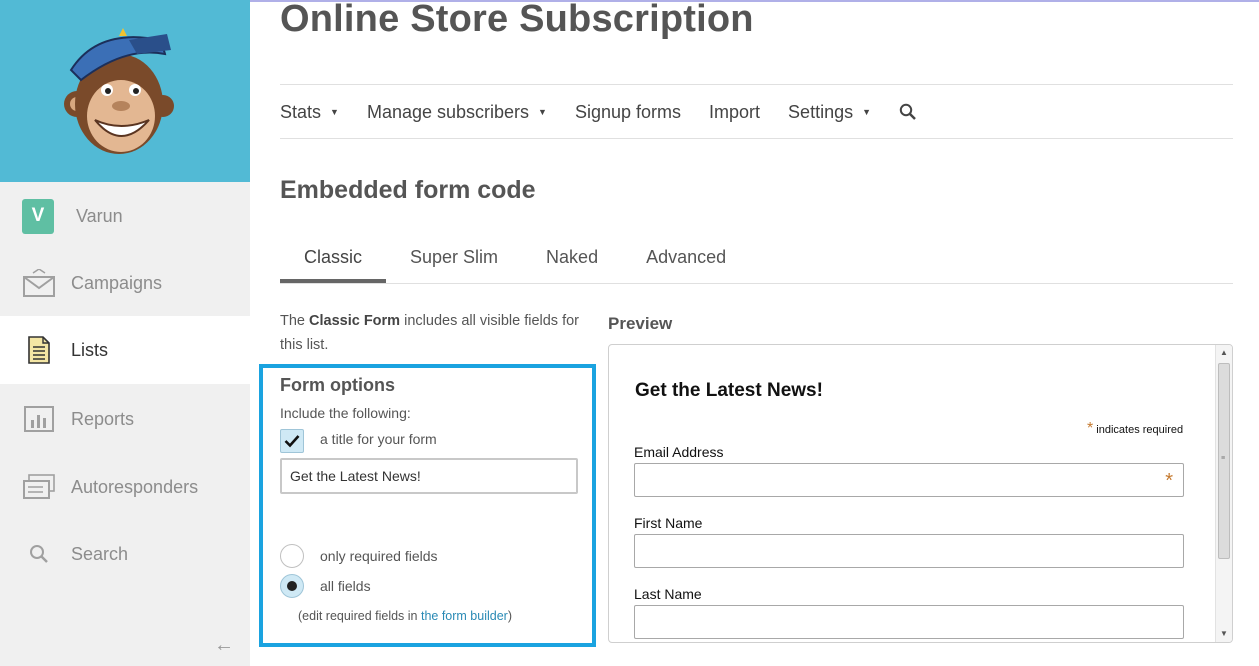  What do you see at coordinates (292, 556) in the screenshot?
I see `radio-required-fields` at bounding box center [292, 556].